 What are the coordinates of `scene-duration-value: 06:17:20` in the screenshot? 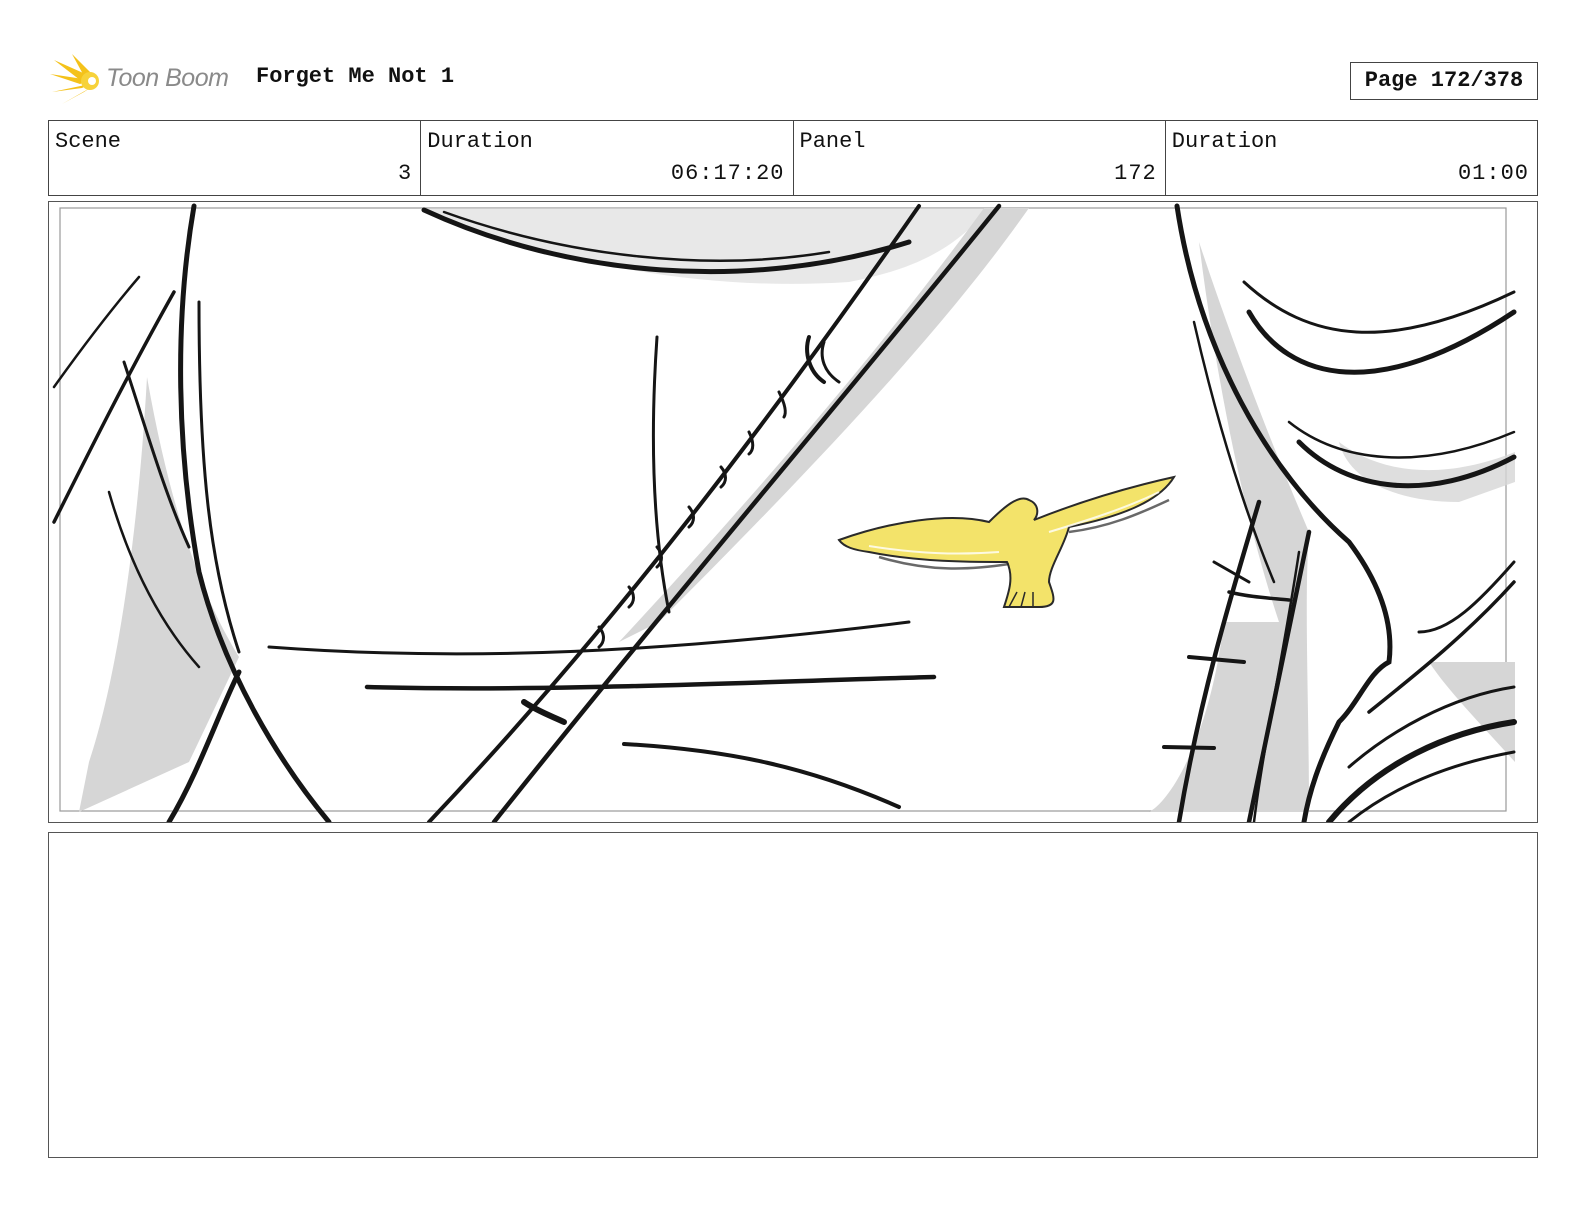 It's located at (727, 173).